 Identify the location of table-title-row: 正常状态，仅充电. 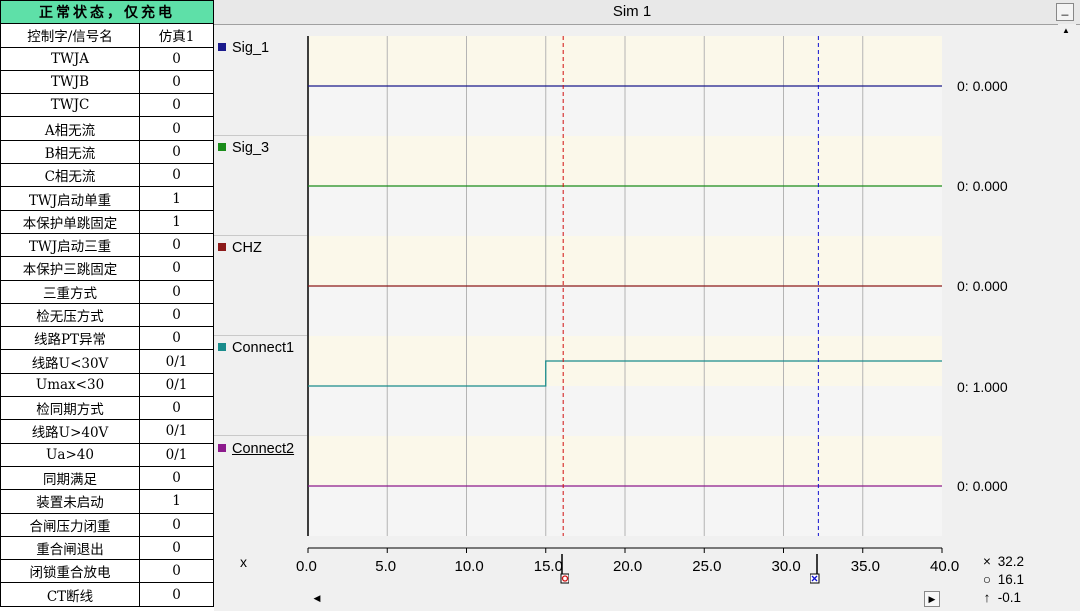
(107, 12).